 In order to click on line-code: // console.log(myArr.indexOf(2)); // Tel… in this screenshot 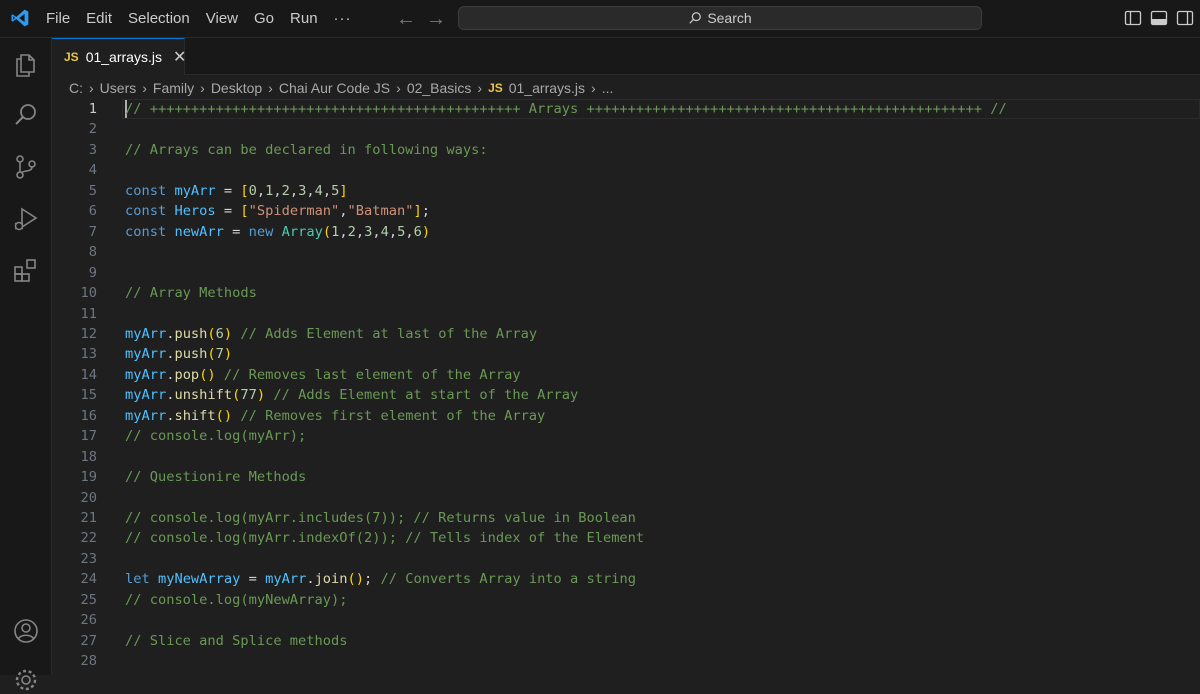, I will do `click(384, 538)`.